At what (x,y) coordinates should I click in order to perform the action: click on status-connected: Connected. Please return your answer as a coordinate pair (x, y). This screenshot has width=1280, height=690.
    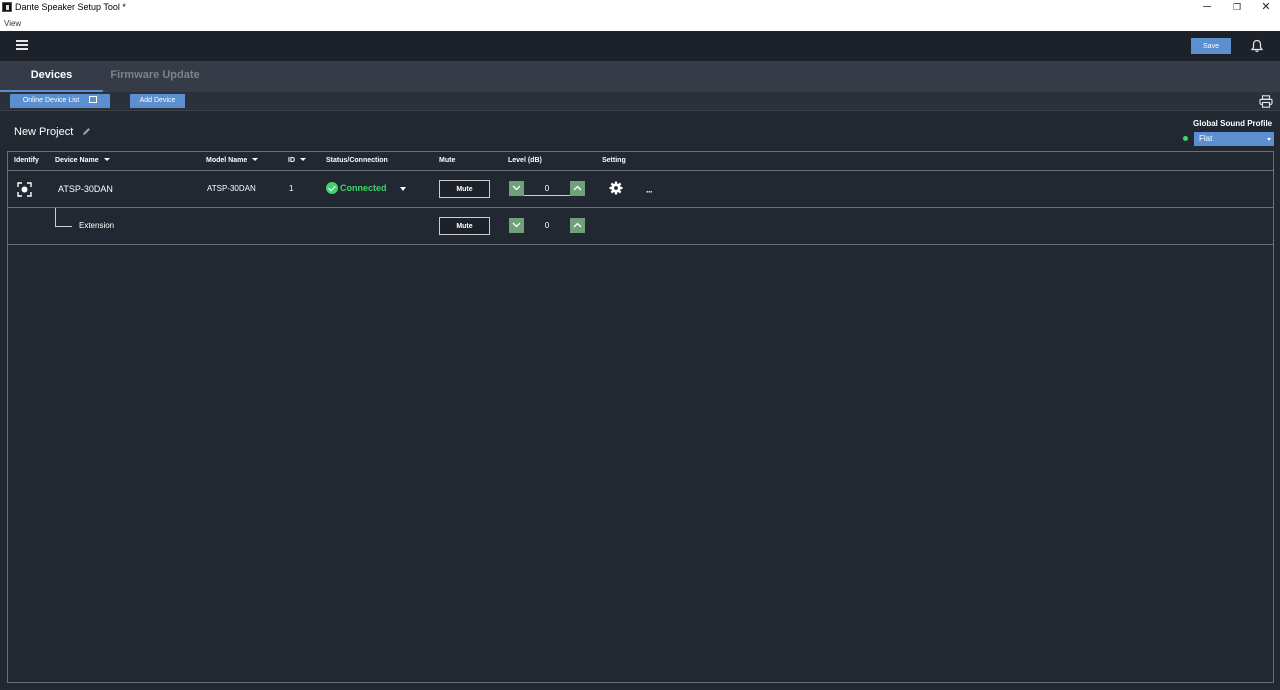
    Looking at the image, I should click on (356, 188).